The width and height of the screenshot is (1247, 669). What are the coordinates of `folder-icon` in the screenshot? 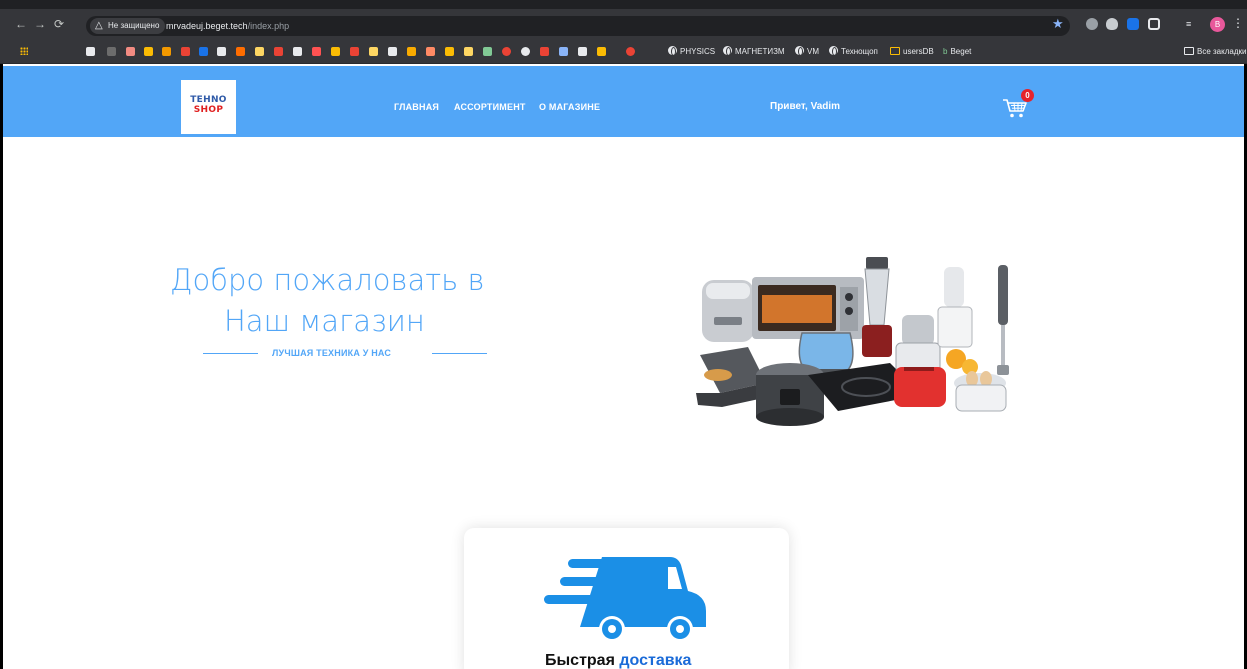 It's located at (1189, 51).